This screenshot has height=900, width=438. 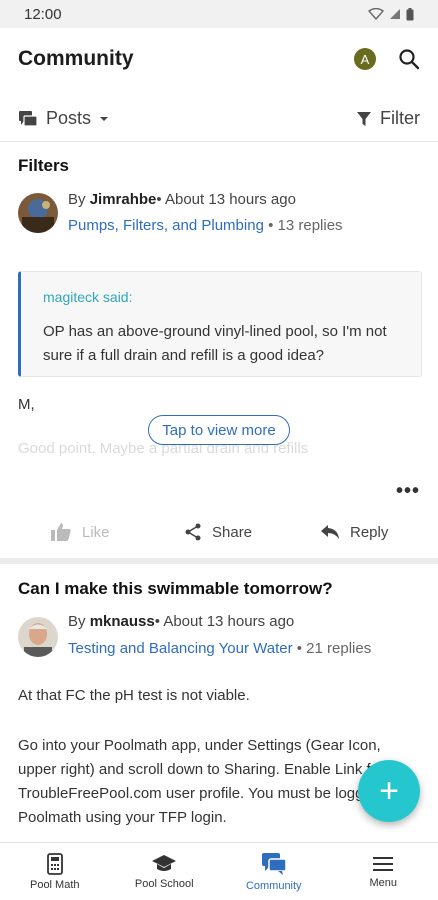 What do you see at coordinates (166, 225) in the screenshot?
I see `category-link: Pumps, Filters, and Plumbing` at bounding box center [166, 225].